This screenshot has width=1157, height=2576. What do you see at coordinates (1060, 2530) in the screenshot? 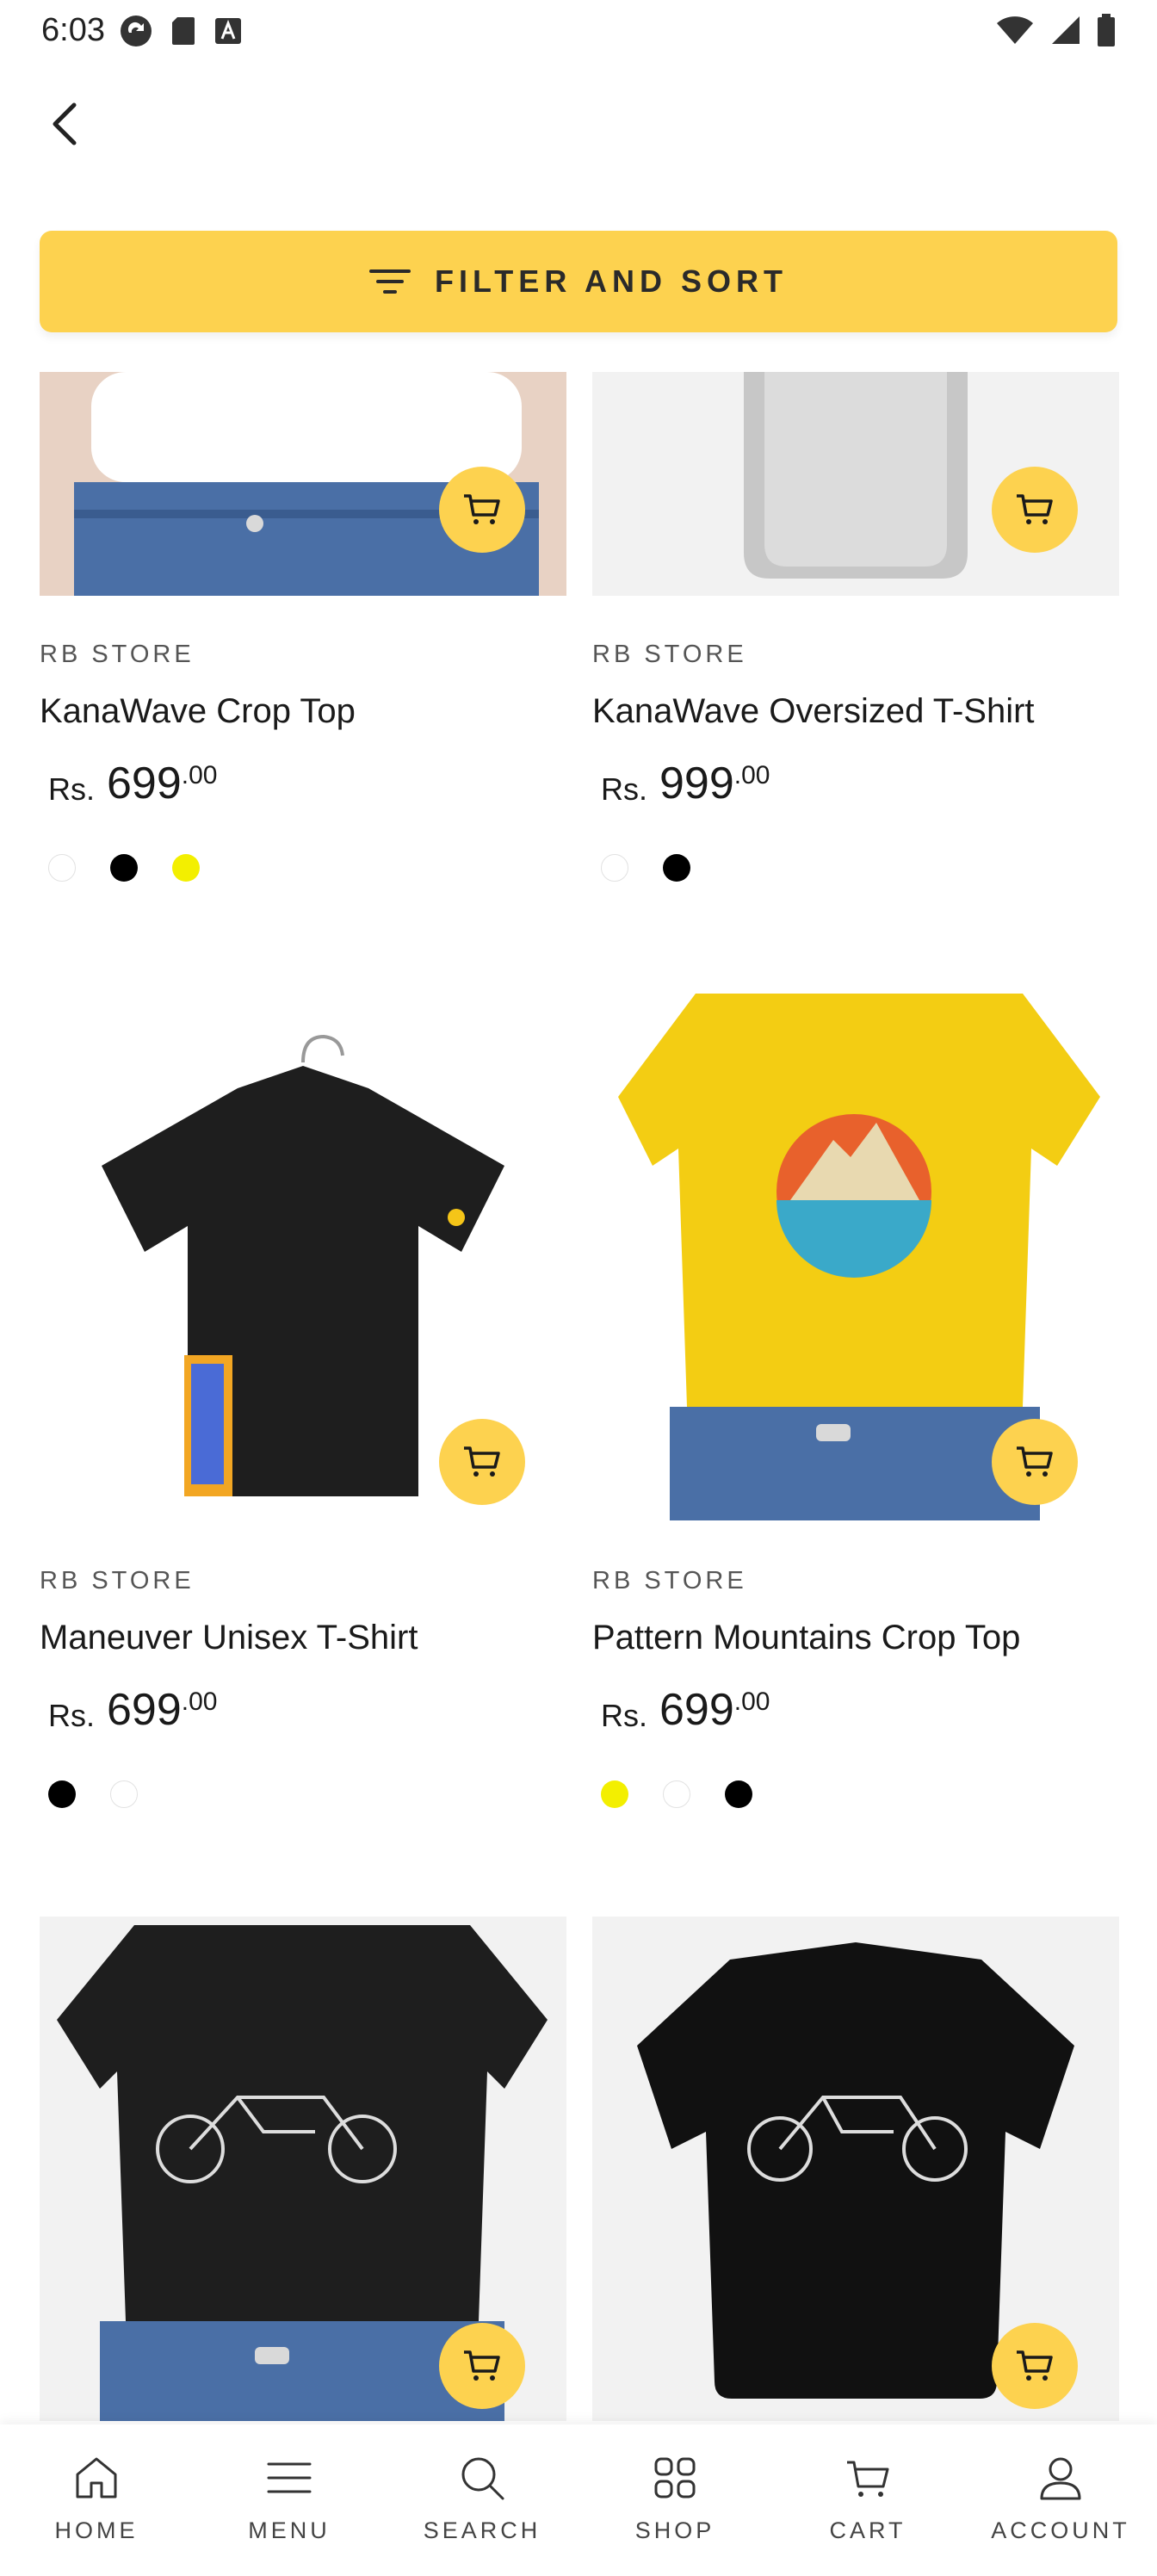
I see `nav-account-label: ACCOUNT` at bounding box center [1060, 2530].